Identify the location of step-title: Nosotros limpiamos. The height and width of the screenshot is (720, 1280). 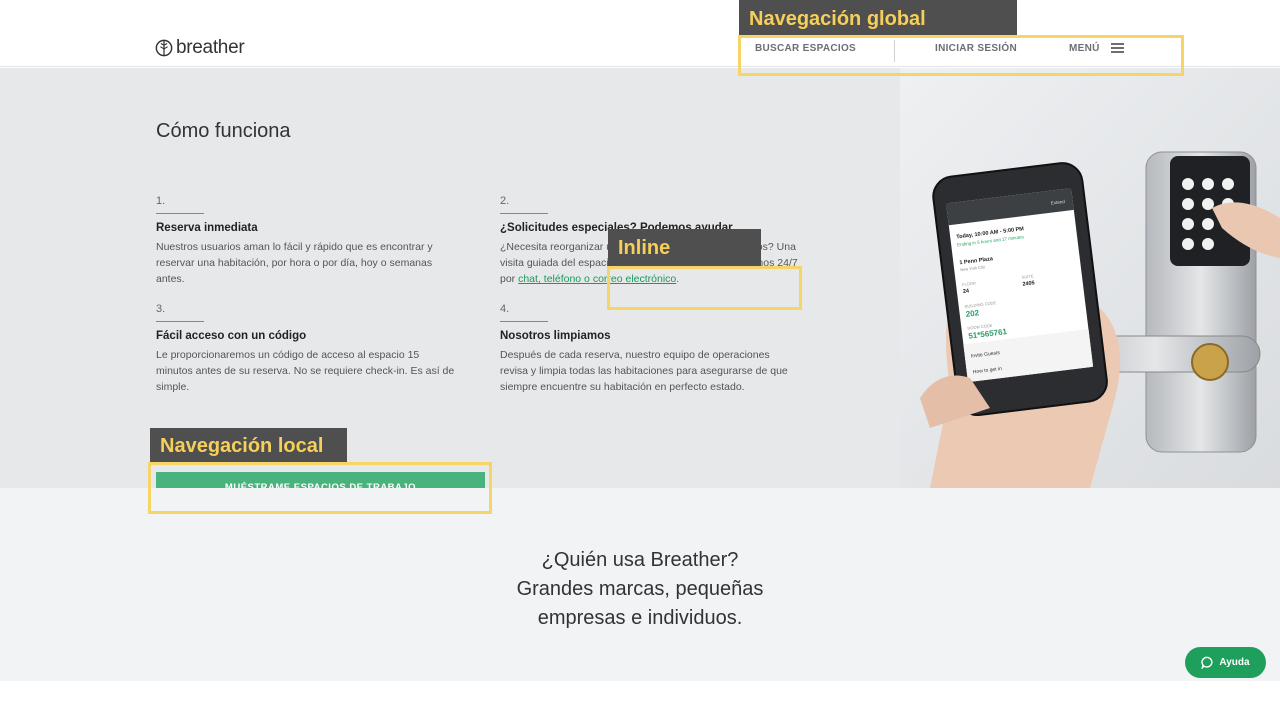
(555, 336).